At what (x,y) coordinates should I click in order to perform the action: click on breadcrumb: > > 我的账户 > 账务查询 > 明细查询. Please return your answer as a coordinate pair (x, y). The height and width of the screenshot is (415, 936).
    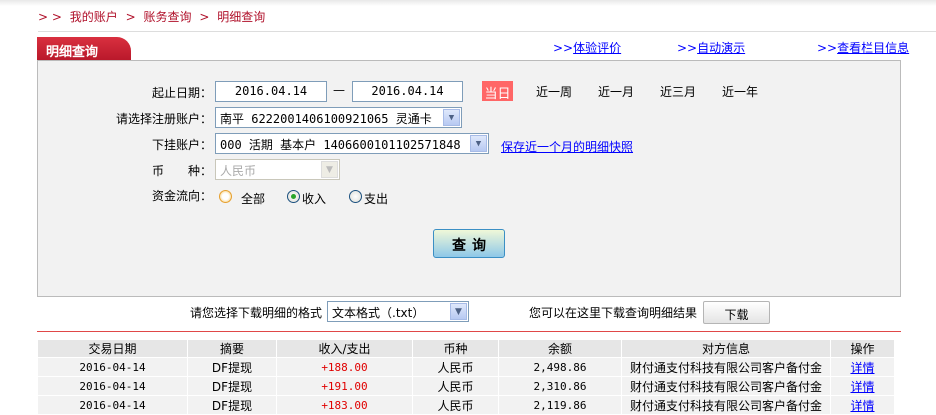
    Looking at the image, I should click on (153, 16).